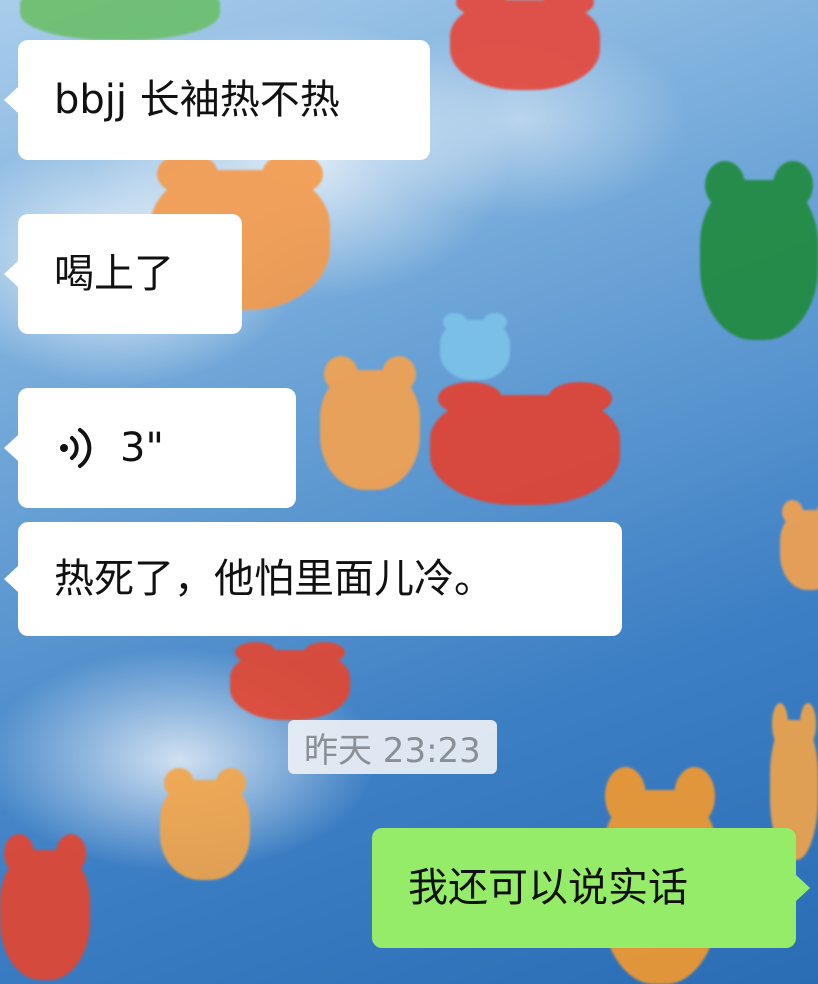 Image resolution: width=818 pixels, height=984 pixels. I want to click on message-bubble-outgoing: 我还可以说实话, so click(591, 888).